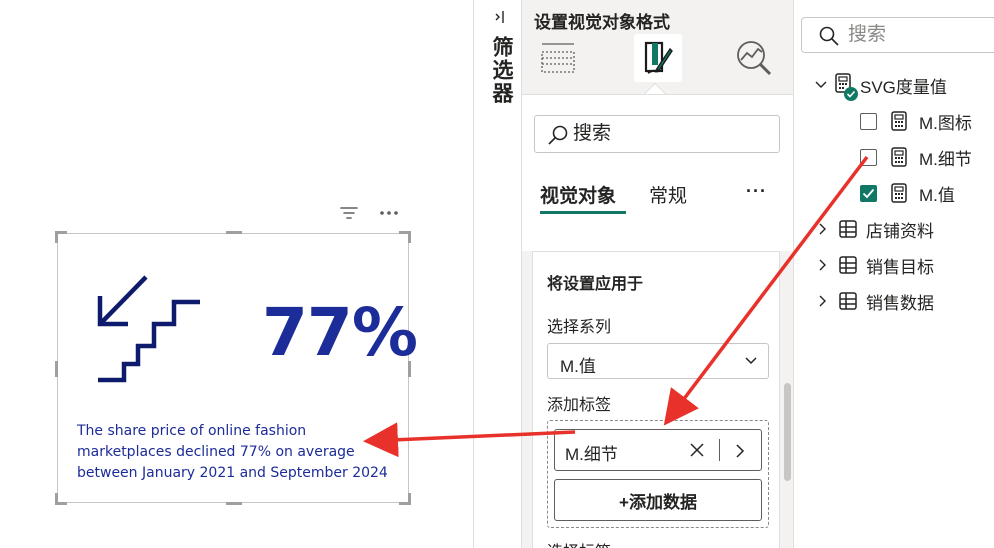  Describe the element at coordinates (340, 332) in the screenshot. I see `kpi-value: 77%` at that location.